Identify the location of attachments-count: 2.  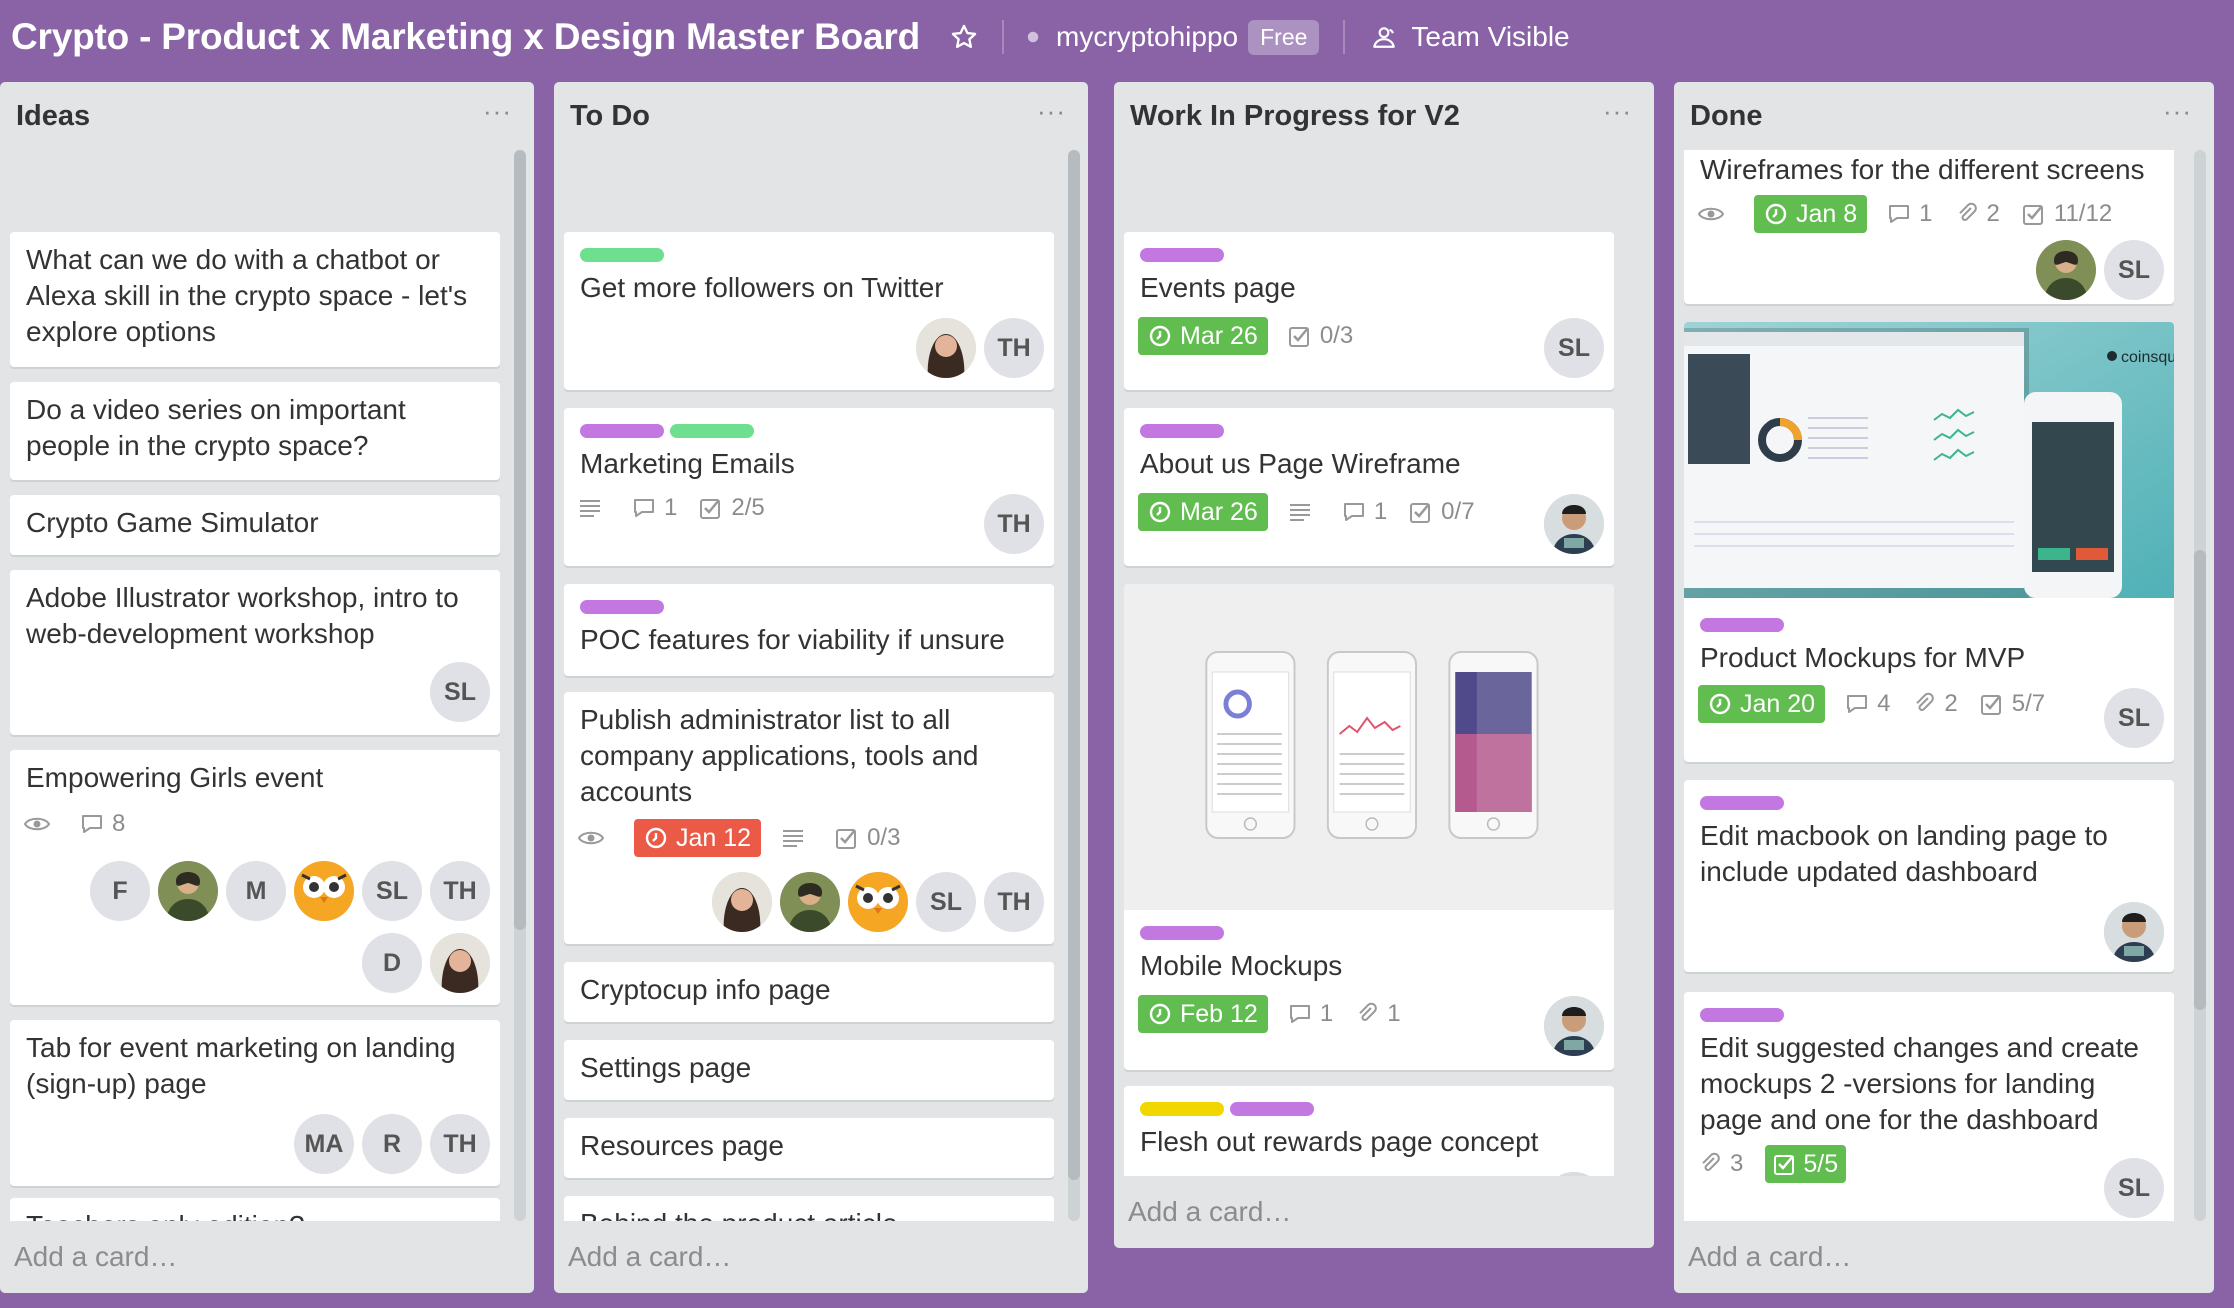
(1951, 703).